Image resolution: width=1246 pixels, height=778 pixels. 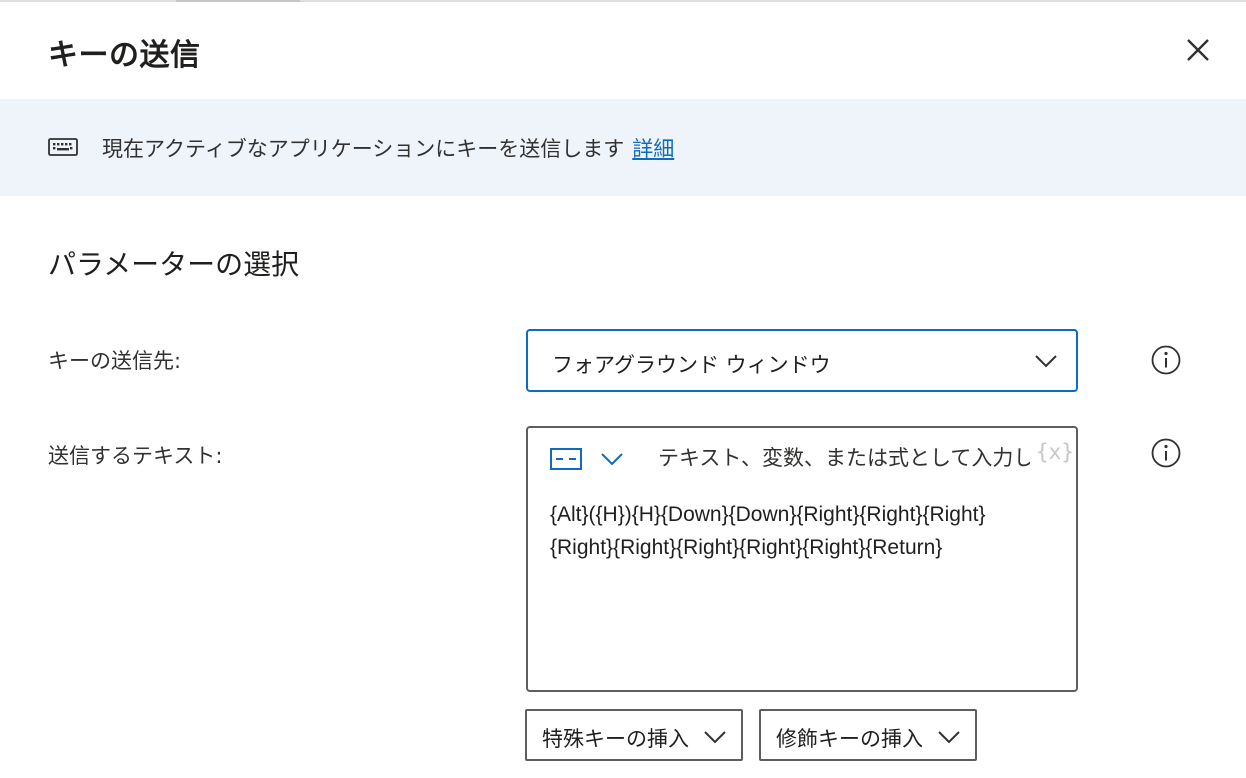 I want to click on details-link: 詳細, so click(x=653, y=149).